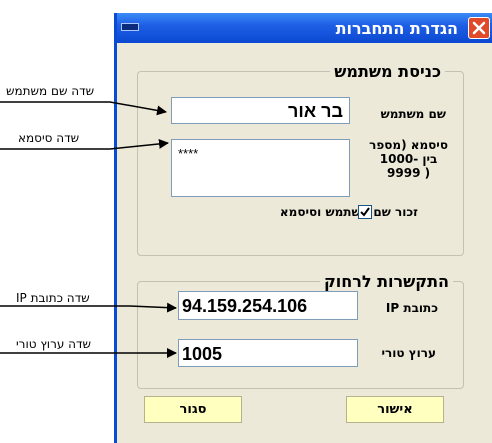  I want to click on password-arrow, so click(84, 144).